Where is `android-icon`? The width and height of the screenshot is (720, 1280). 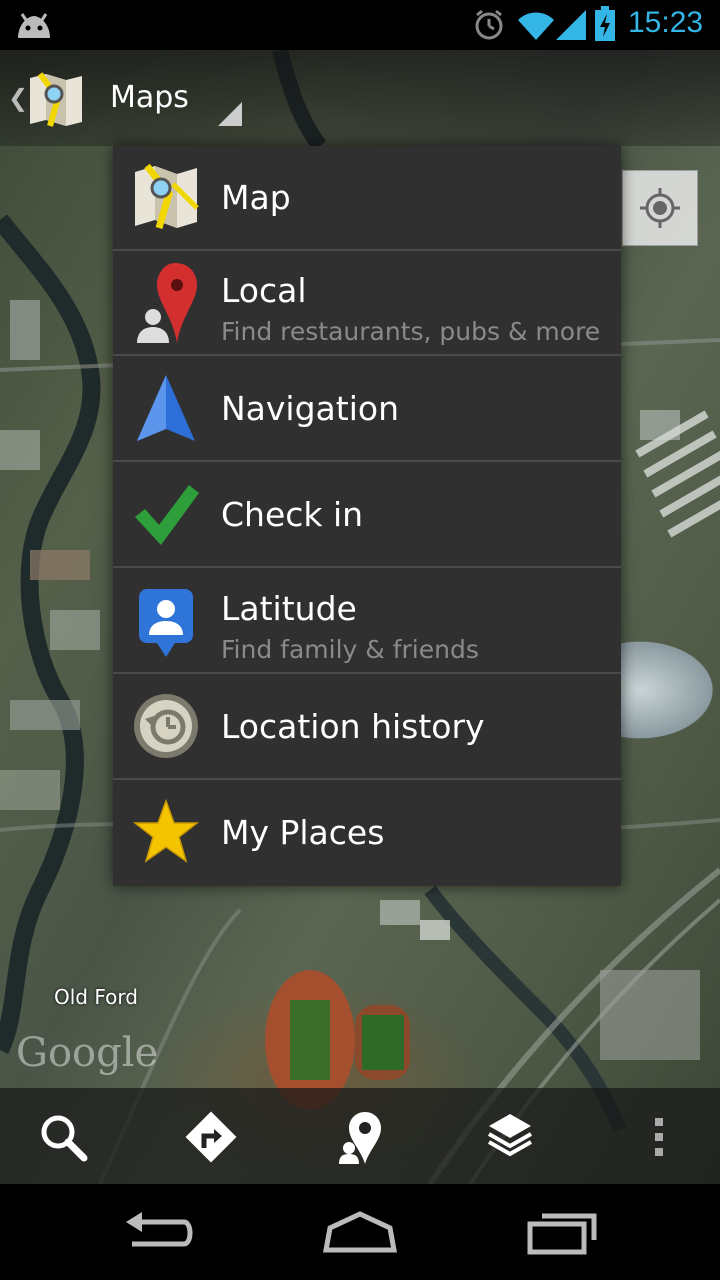 android-icon is located at coordinates (34, 25).